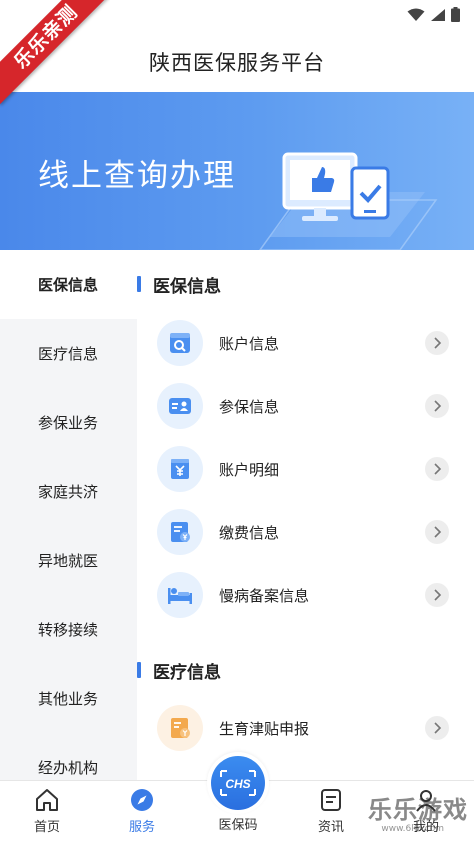  What do you see at coordinates (303, 343) in the screenshot?
I see `list-row-account-info: 账户信息` at bounding box center [303, 343].